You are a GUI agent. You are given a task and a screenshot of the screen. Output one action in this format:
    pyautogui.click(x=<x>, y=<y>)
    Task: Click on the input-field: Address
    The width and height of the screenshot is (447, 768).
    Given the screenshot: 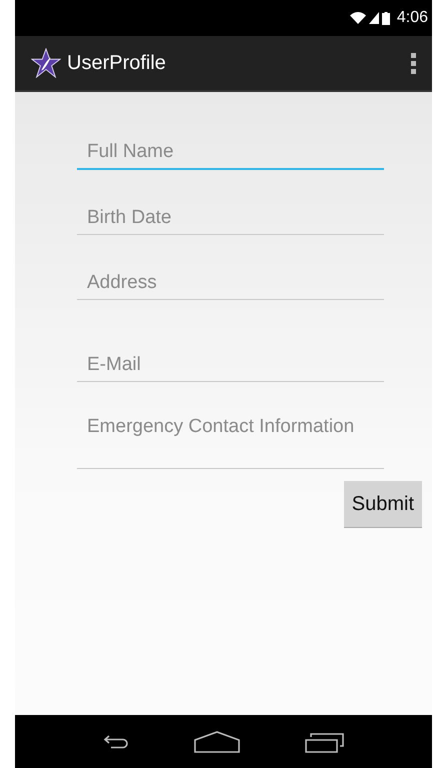 What is the action you would take?
    pyautogui.click(x=230, y=283)
    